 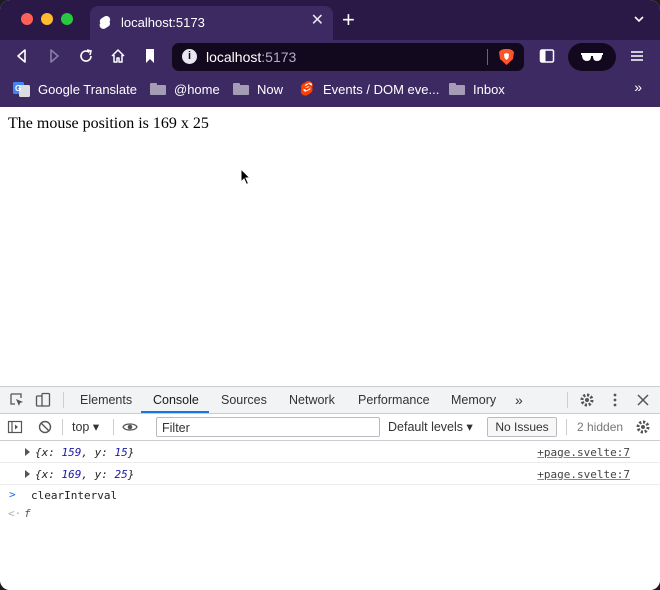 What do you see at coordinates (15, 513) in the screenshot?
I see `return-arrow-icon: <·` at bounding box center [15, 513].